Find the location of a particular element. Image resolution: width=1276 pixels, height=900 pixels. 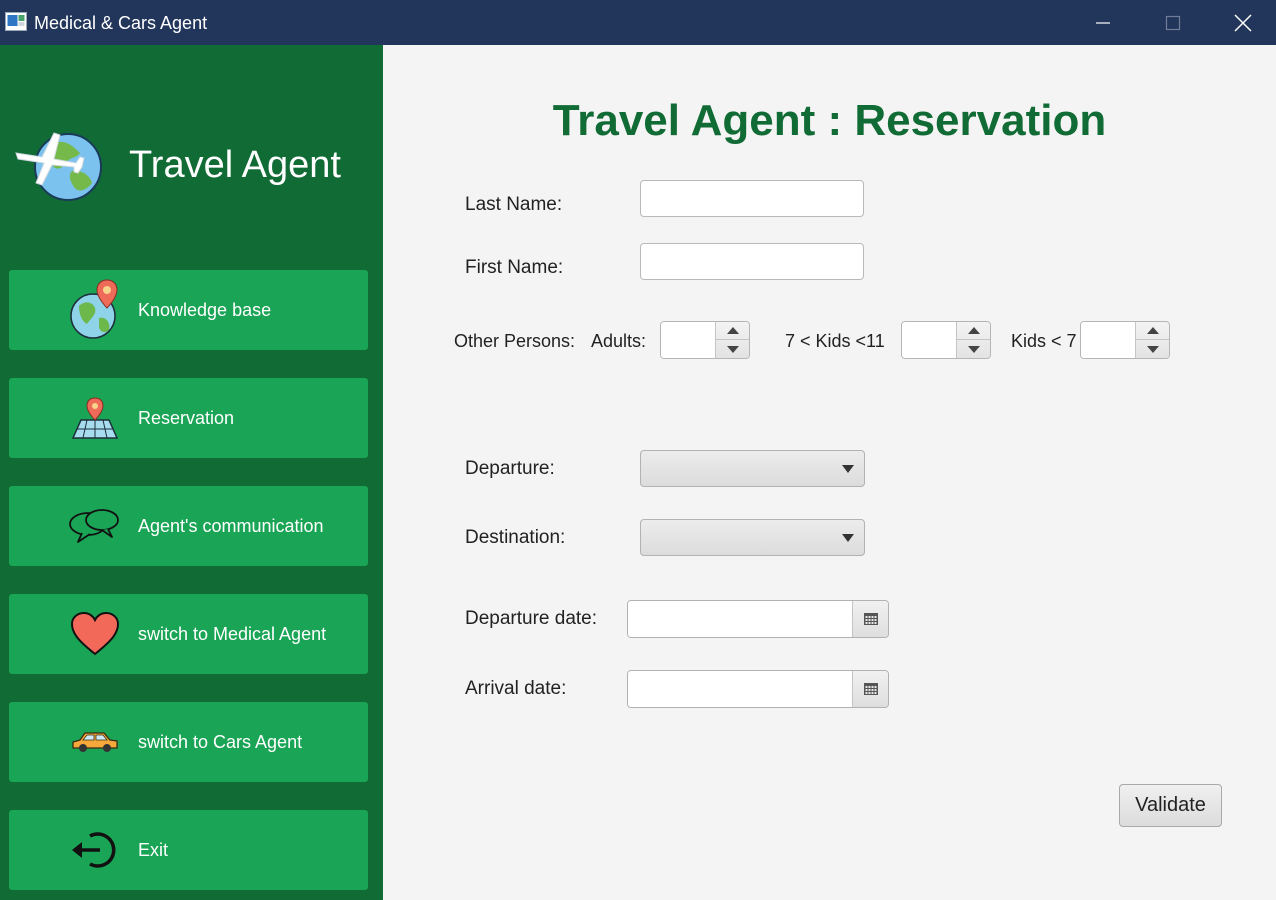

window-titlebar: Medical & Cars Agent is located at coordinates (638, 22).